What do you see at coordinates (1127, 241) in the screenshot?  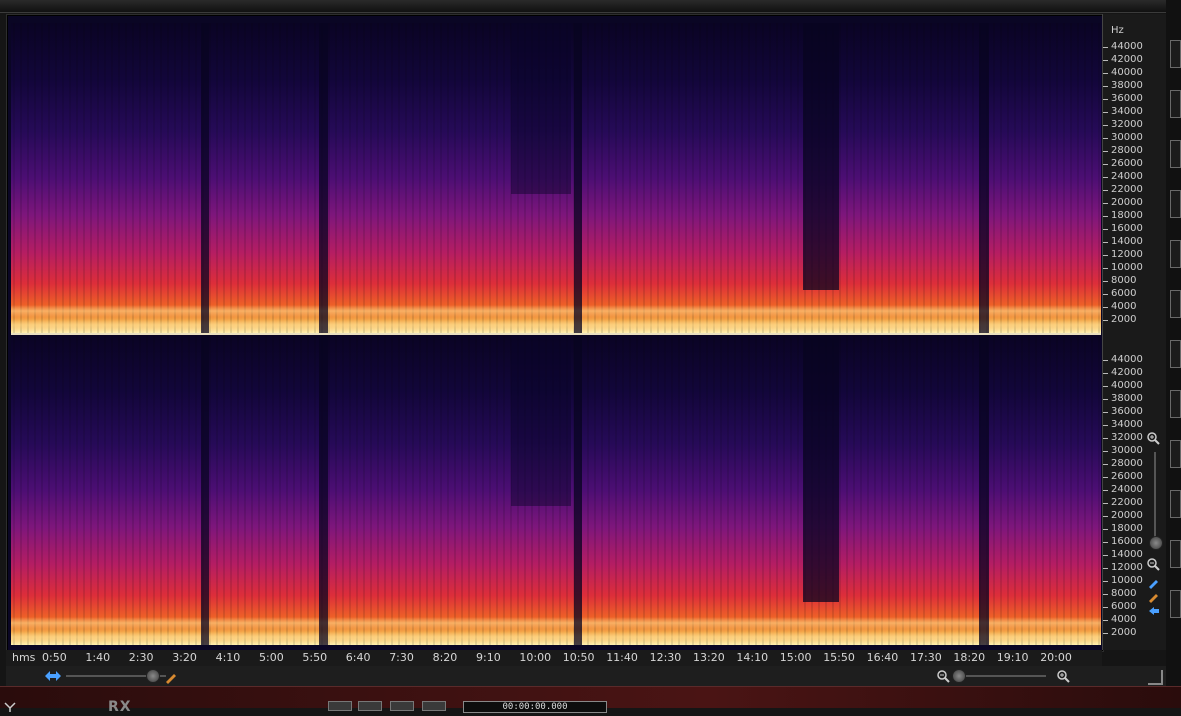 I see `frequency-label: 14000` at bounding box center [1127, 241].